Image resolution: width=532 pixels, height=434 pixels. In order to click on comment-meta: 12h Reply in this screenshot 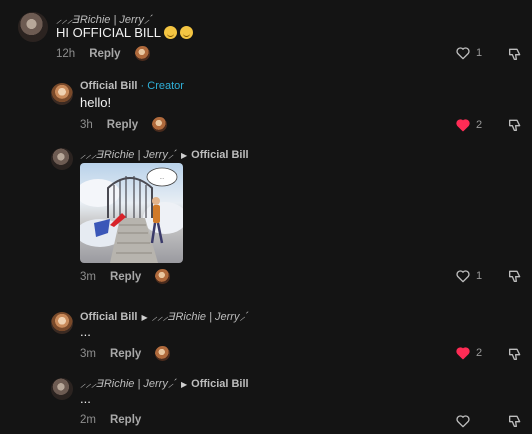, I will do `click(103, 53)`.